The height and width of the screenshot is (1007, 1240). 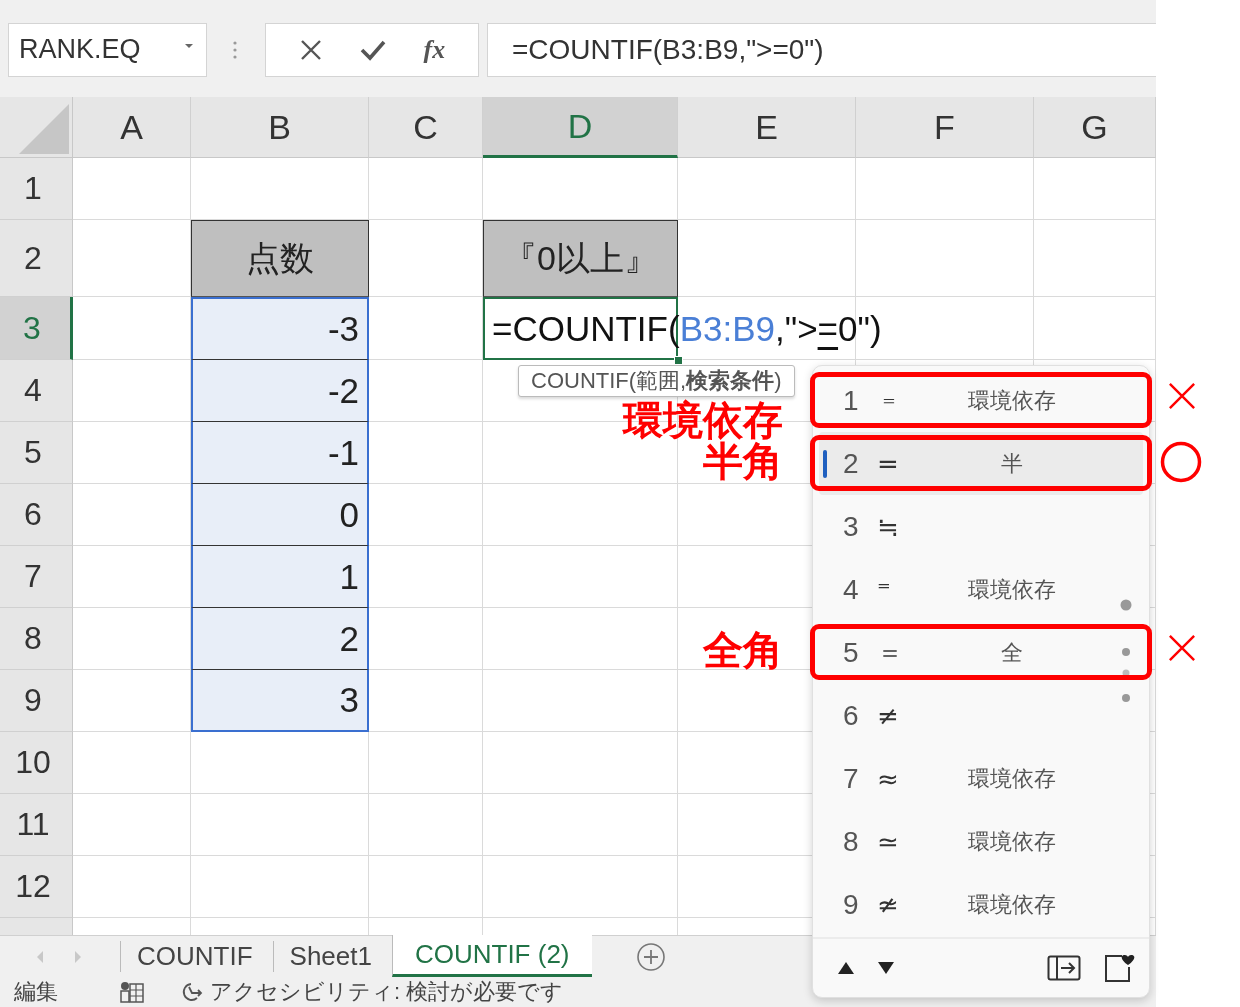 What do you see at coordinates (945, 127) in the screenshot?
I see `column-header: F` at bounding box center [945, 127].